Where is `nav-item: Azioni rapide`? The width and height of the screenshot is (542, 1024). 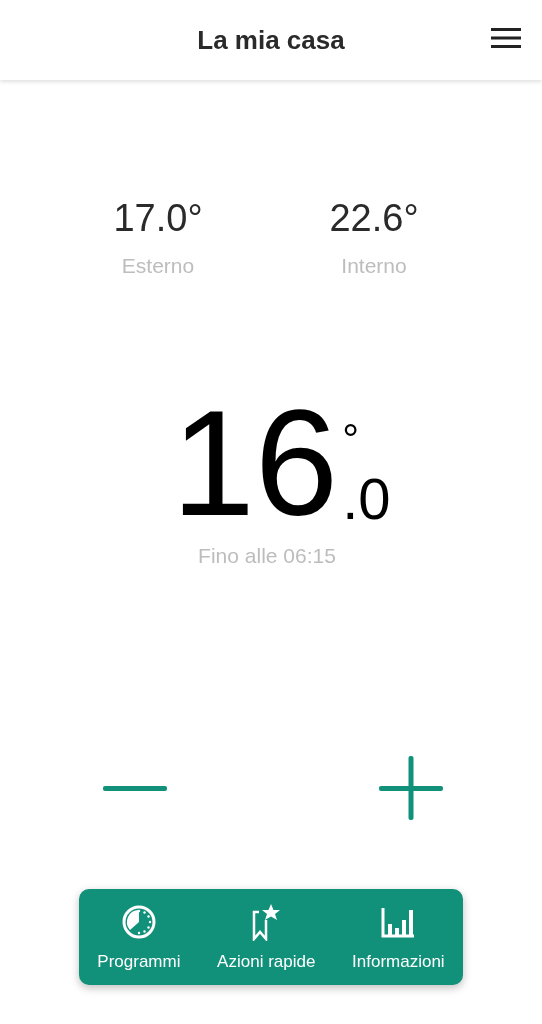
nav-item: Azioni rapide is located at coordinates (266, 937).